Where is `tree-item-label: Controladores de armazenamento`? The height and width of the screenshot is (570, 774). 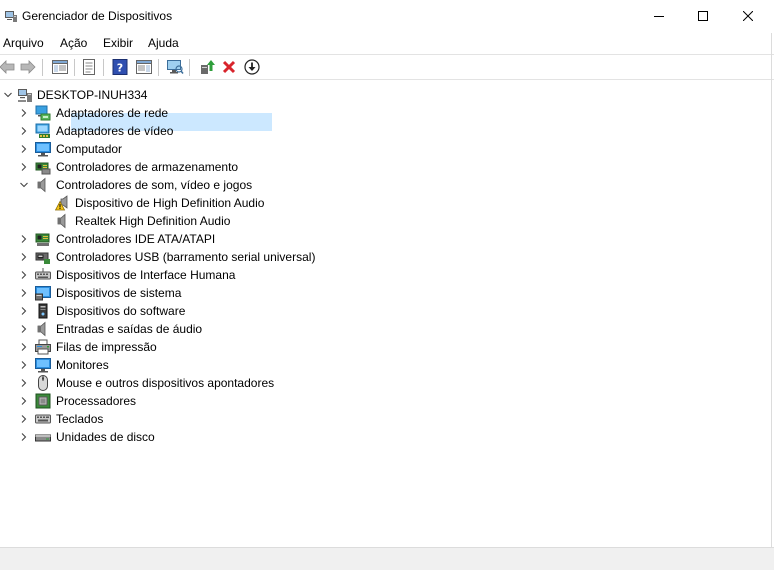 tree-item-label: Controladores de armazenamento is located at coordinates (147, 167).